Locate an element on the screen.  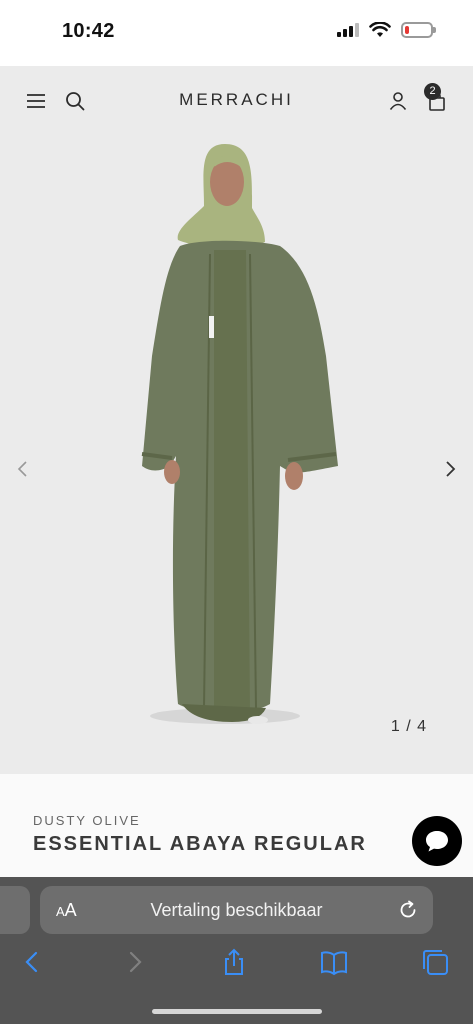
chevron-right-icon is located at coordinates (450, 469).